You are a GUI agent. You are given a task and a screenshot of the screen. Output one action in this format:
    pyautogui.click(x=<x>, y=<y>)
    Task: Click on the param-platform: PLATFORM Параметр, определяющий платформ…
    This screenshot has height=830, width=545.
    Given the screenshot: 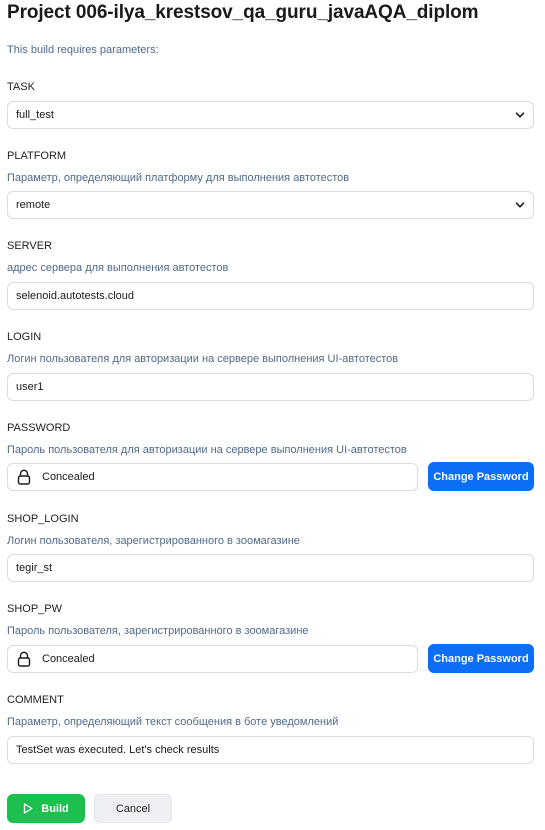 What is the action you would take?
    pyautogui.click(x=270, y=167)
    